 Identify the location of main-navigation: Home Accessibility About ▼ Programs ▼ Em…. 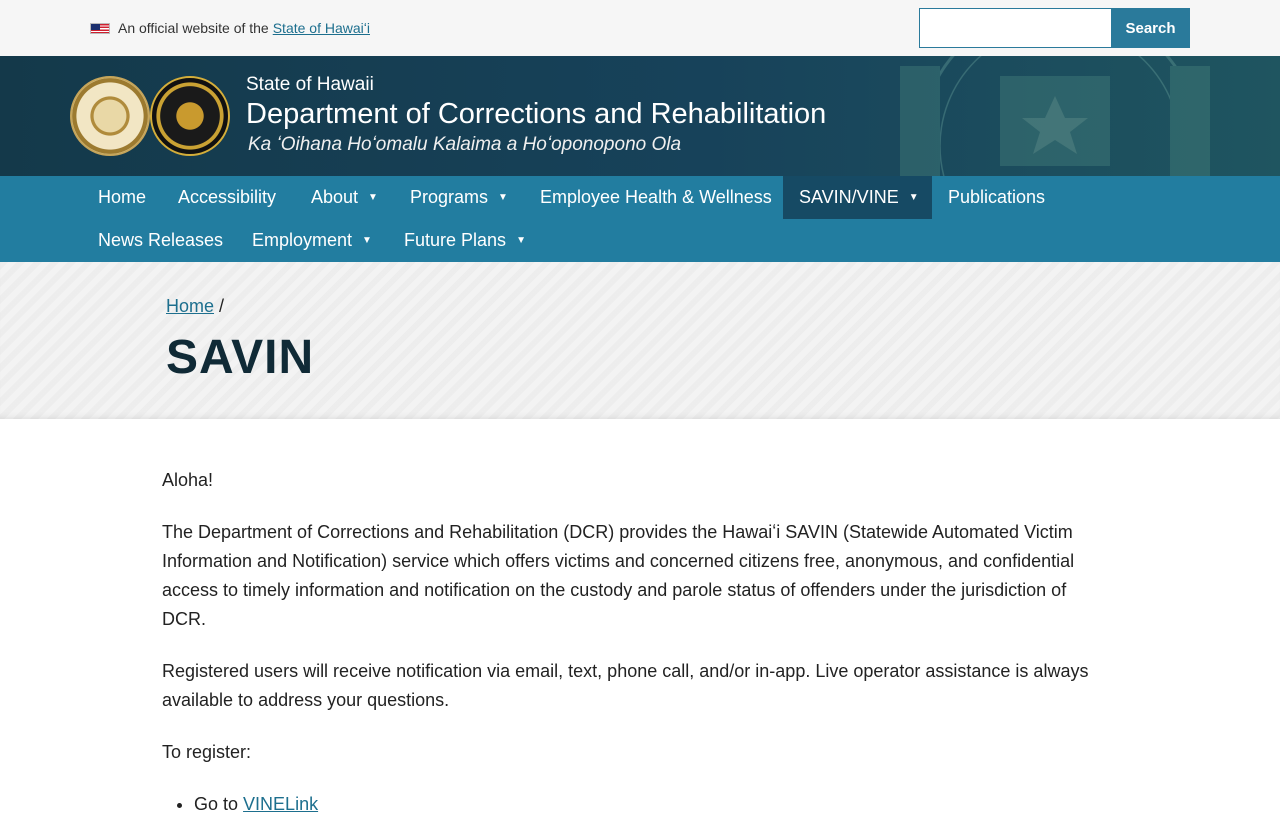
(640, 219).